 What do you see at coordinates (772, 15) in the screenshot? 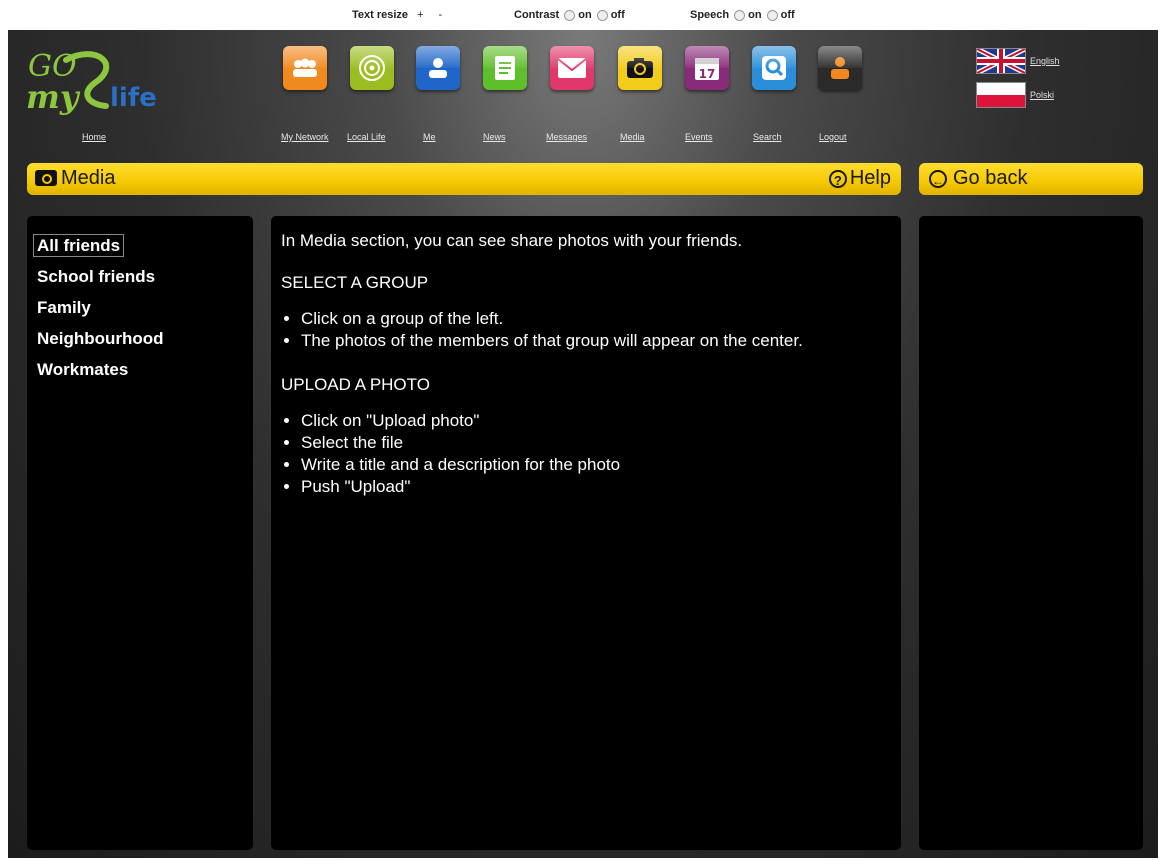
I see `speech-off-radio` at bounding box center [772, 15].